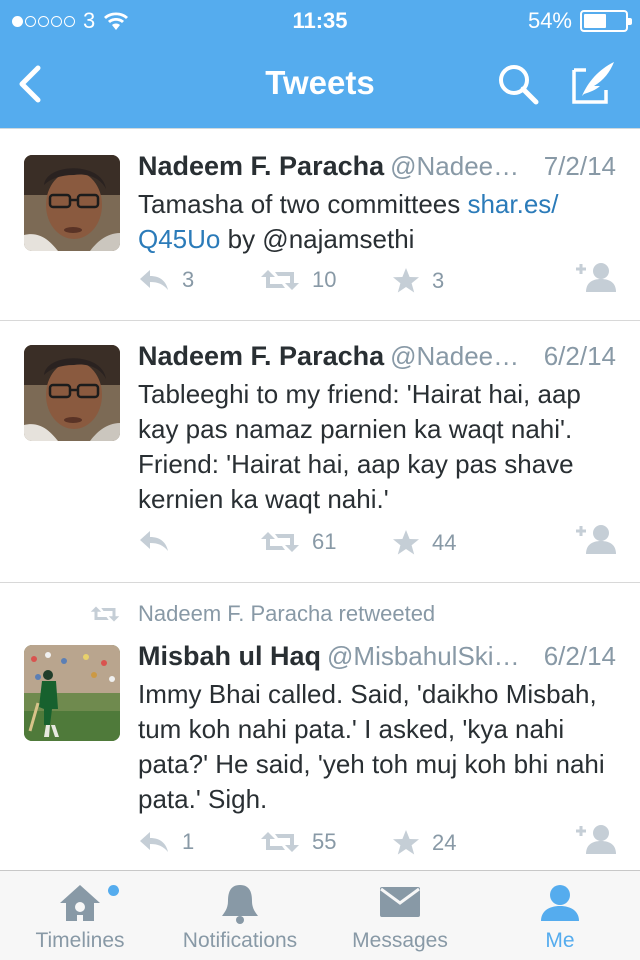 This screenshot has height=960, width=640. Describe the element at coordinates (324, 841) in the screenshot. I see `retweet-count: 55` at that location.